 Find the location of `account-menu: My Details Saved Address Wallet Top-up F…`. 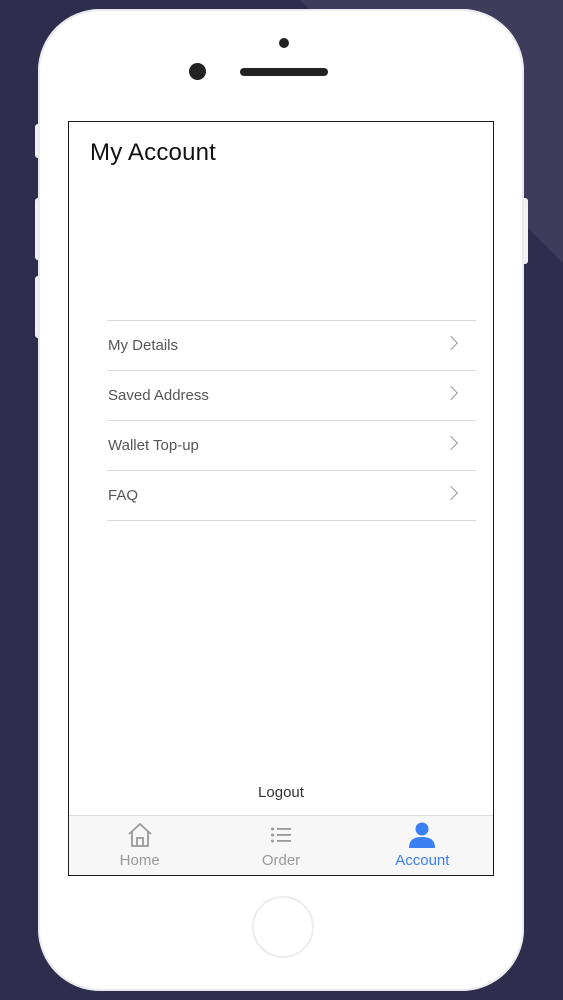

account-menu: My Details Saved Address Wallet Top-up F… is located at coordinates (291, 420).